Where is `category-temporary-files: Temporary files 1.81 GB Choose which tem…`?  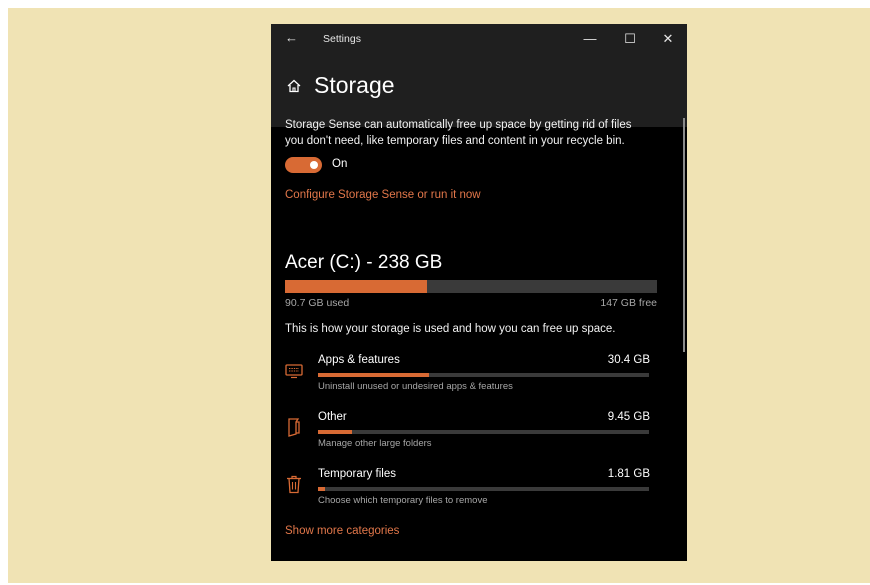 category-temporary-files: Temporary files 1.81 GB Choose which tem… is located at coordinates (479, 496).